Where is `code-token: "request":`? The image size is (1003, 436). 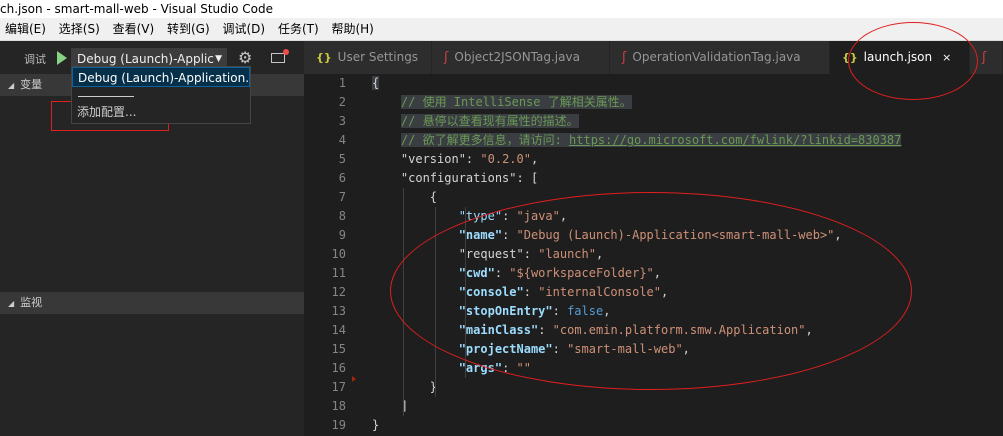 code-token: "request": is located at coordinates (498, 254).